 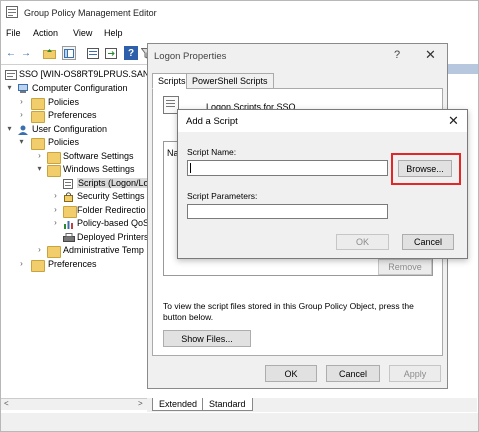 I want to click on properties-icon, so click(x=93, y=53).